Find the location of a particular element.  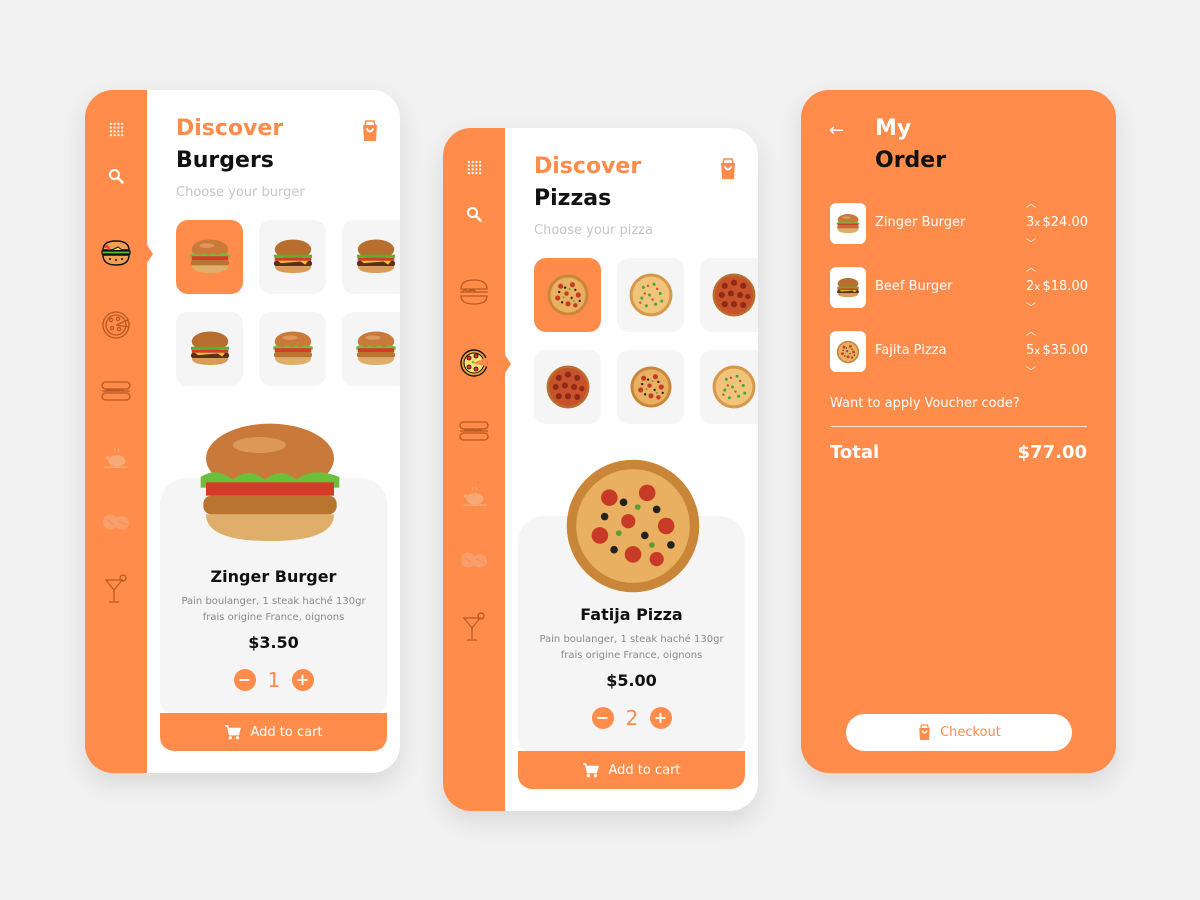

quantity-stepper: − 2 + is located at coordinates (631, 718).